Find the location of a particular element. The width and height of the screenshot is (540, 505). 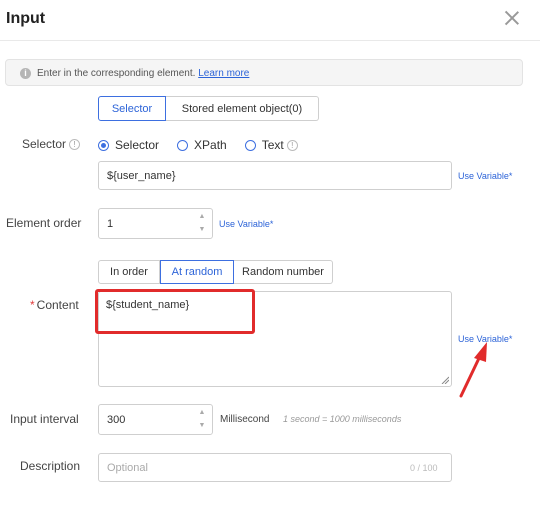

target-type-tabs: Selector Stored element object(0) is located at coordinates (208, 108).